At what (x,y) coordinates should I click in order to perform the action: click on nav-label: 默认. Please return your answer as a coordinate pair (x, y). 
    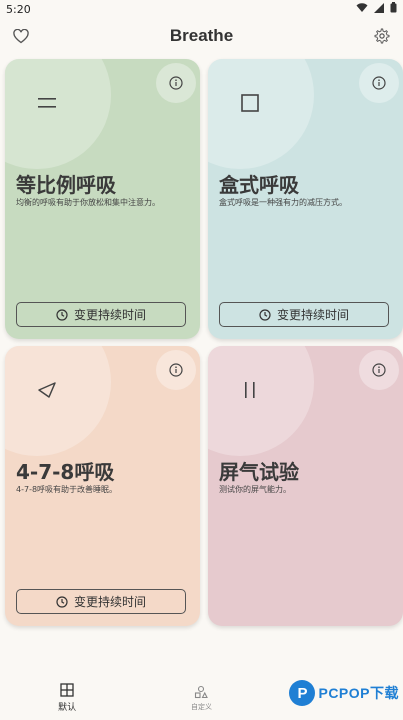
    Looking at the image, I should click on (67, 708).